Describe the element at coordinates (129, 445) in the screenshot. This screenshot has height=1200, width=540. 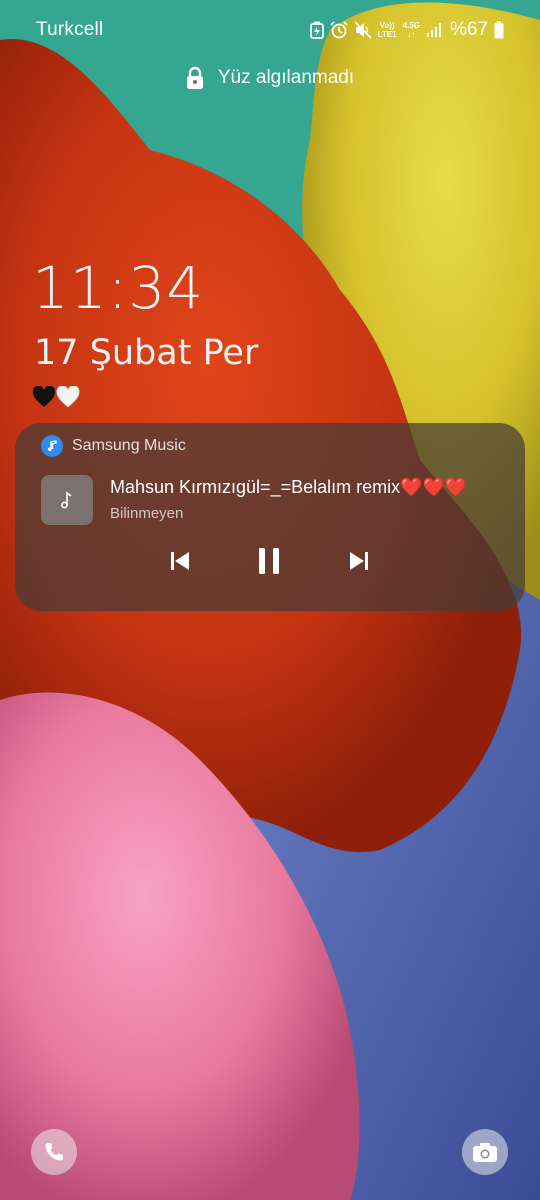
I see `media-app-name: Samsung Music` at that location.